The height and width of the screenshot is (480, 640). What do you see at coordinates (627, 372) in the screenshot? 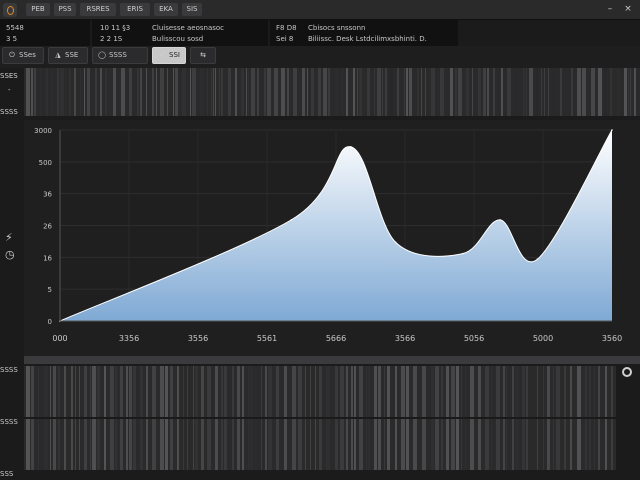
I see `scroll-handle` at bounding box center [627, 372].